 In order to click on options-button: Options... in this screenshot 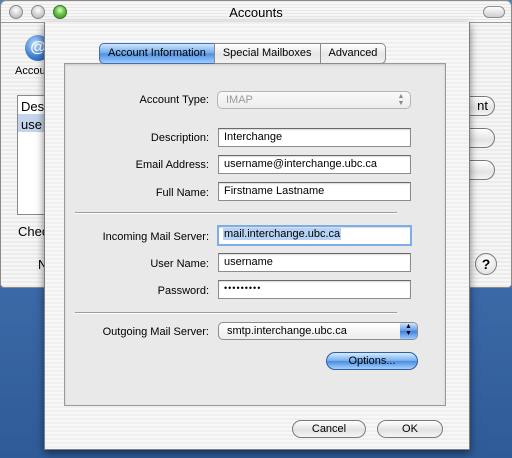, I will do `click(372, 361)`.